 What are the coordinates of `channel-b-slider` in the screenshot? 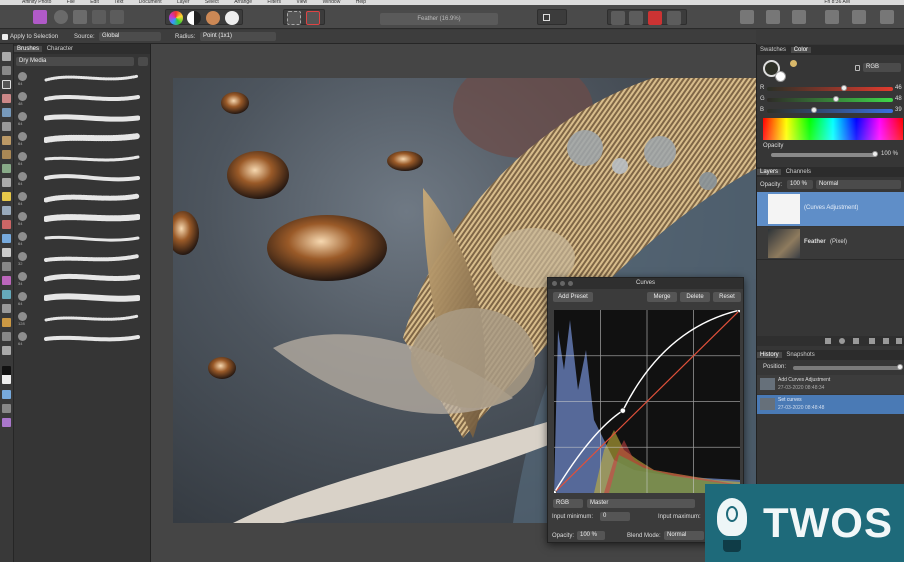 It's located at (830, 110).